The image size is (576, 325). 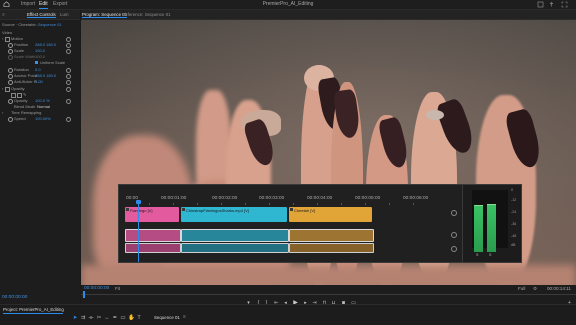 I want to click on selection-tool-icon: ➤, so click(x=75, y=318).